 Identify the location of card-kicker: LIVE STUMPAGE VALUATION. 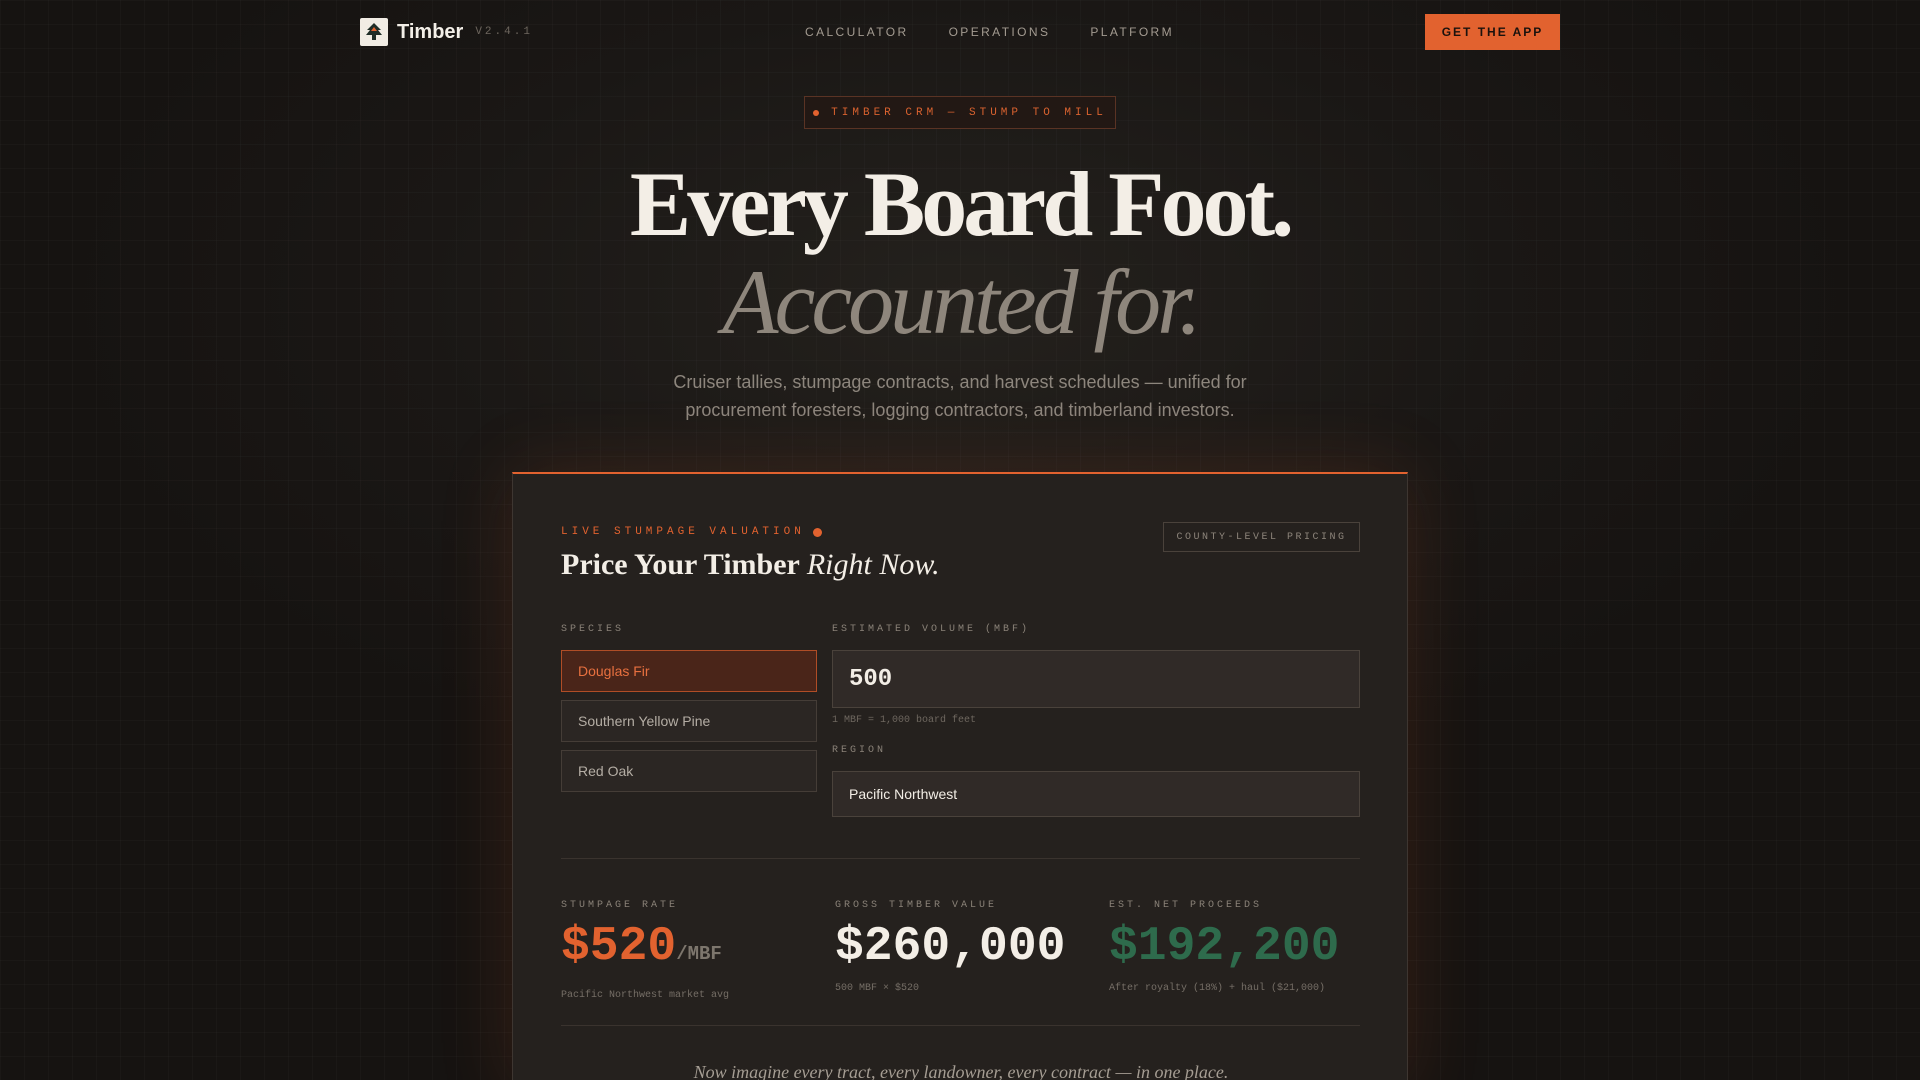
(691, 532).